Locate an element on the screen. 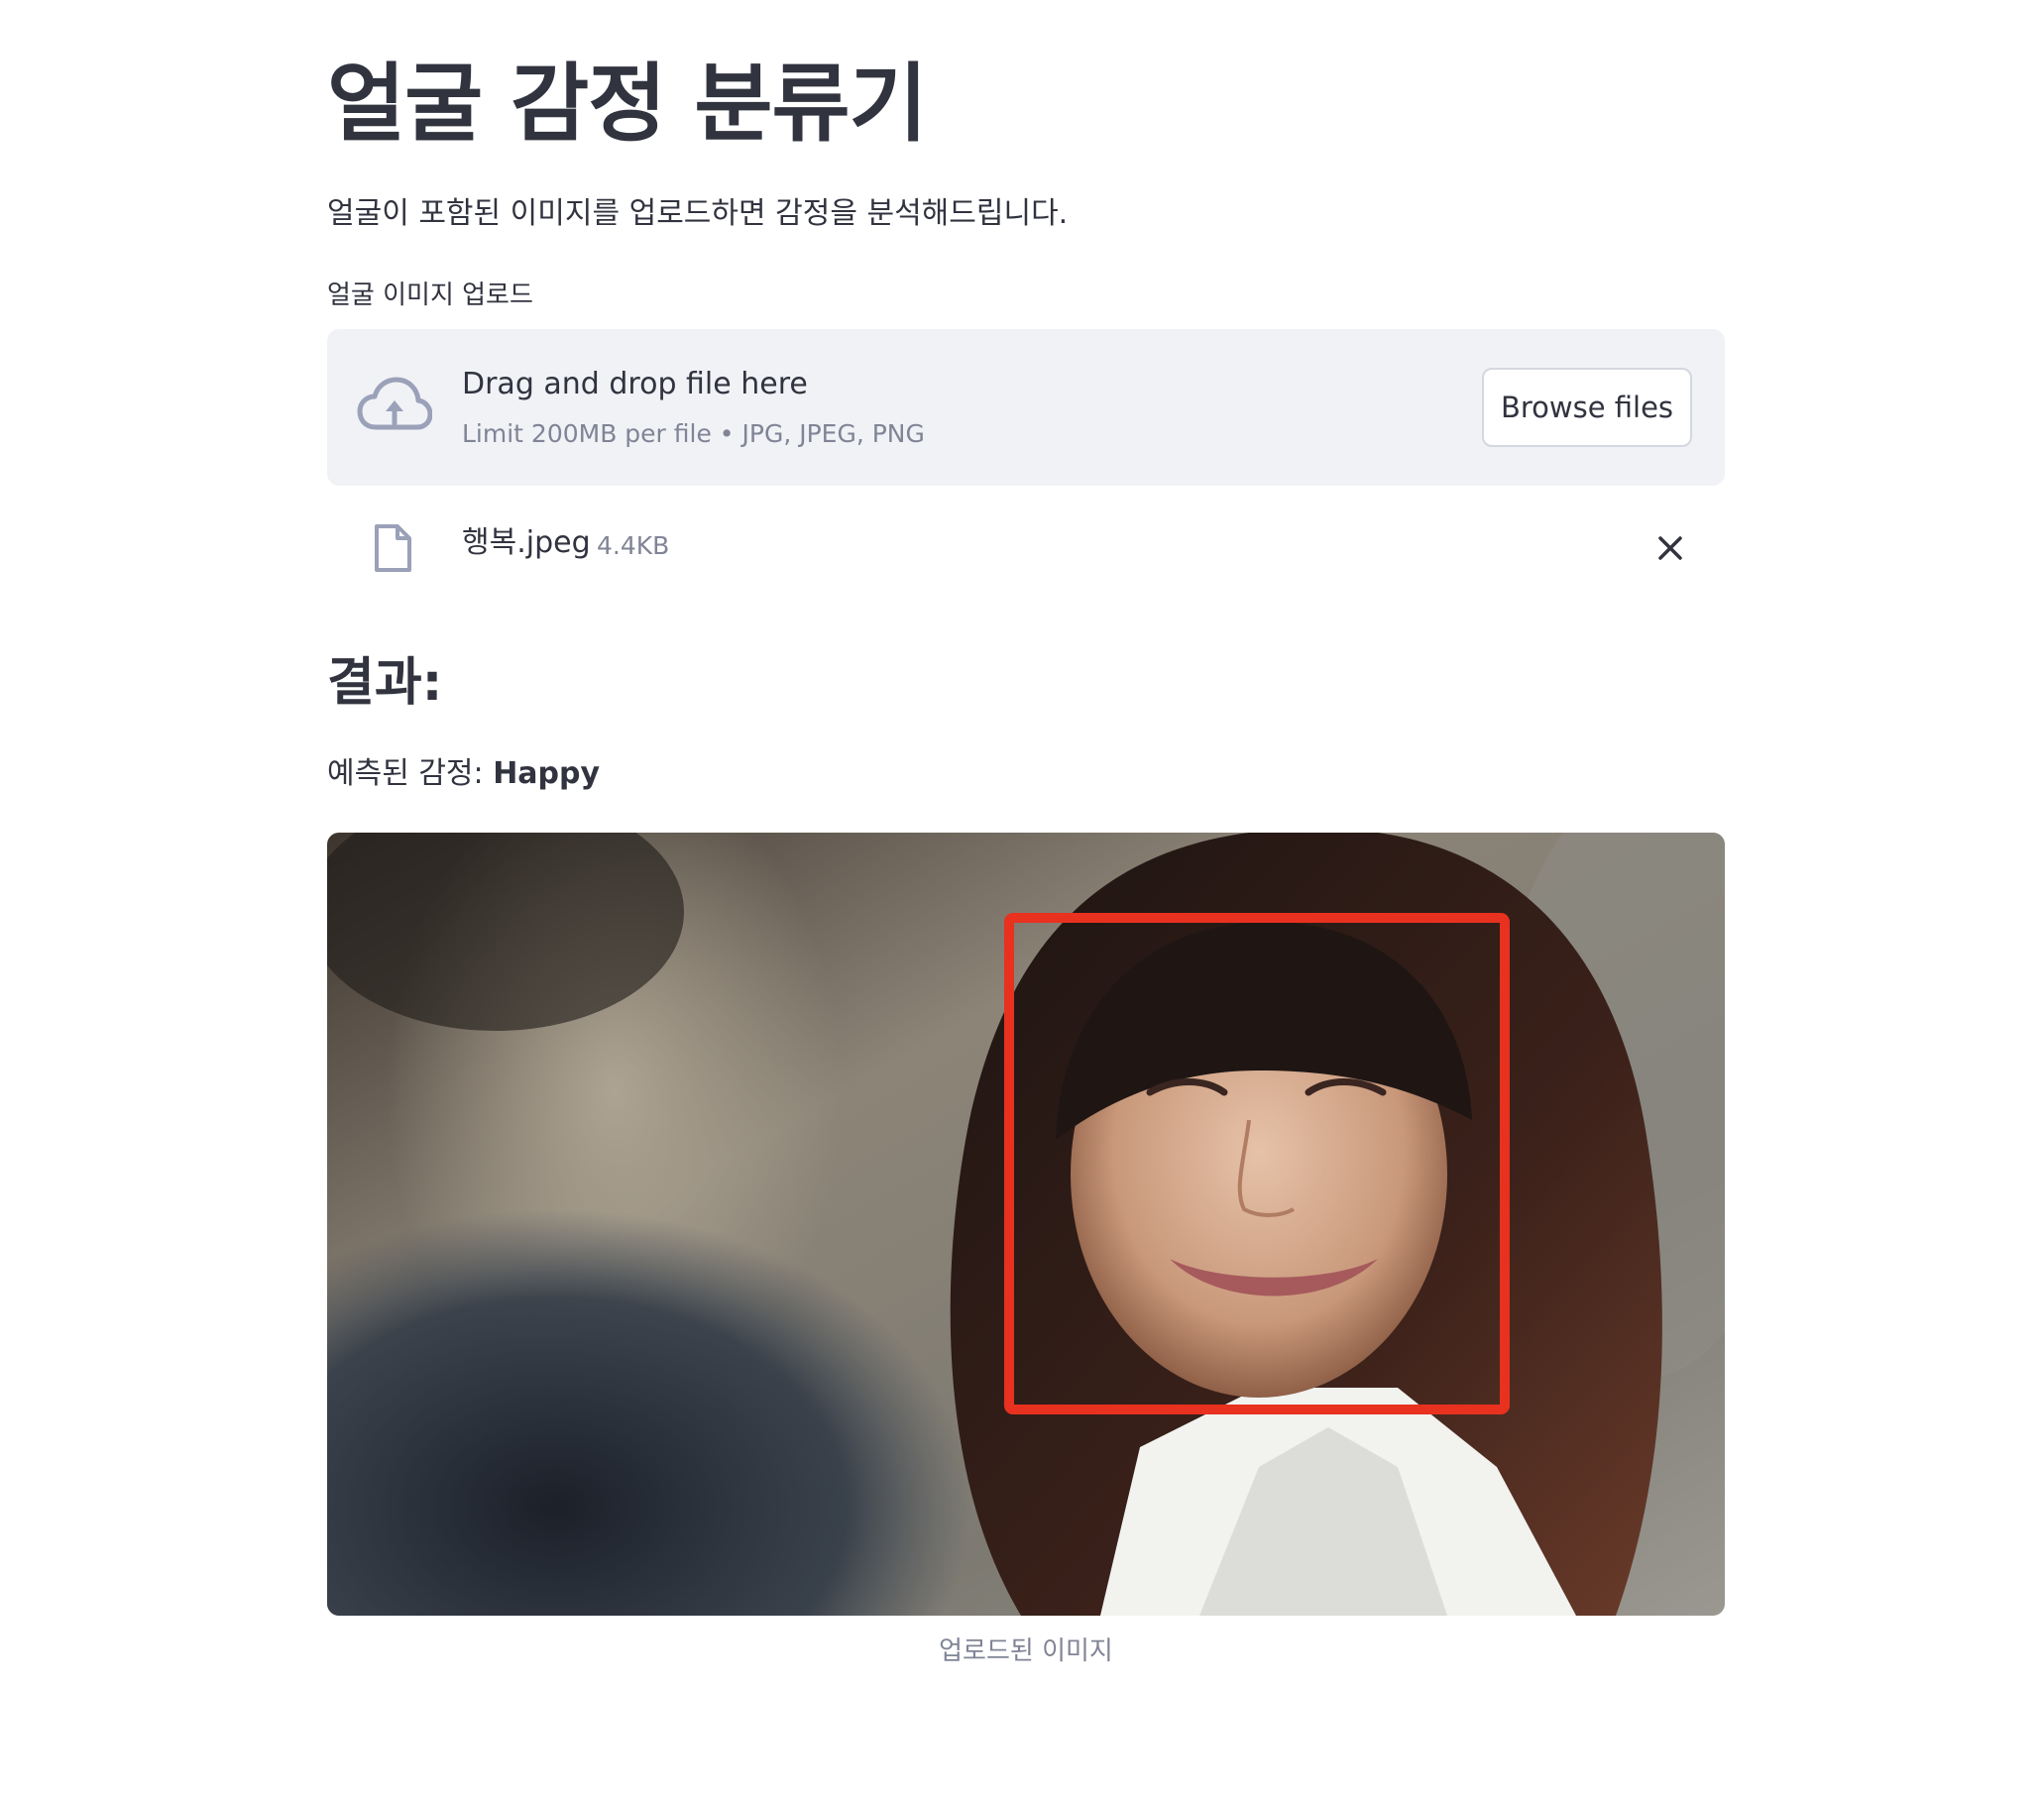 The width and height of the screenshot is (2044, 1802). uploaded-file-row: 행복.jpeg 4.4KB is located at coordinates (1026, 545).